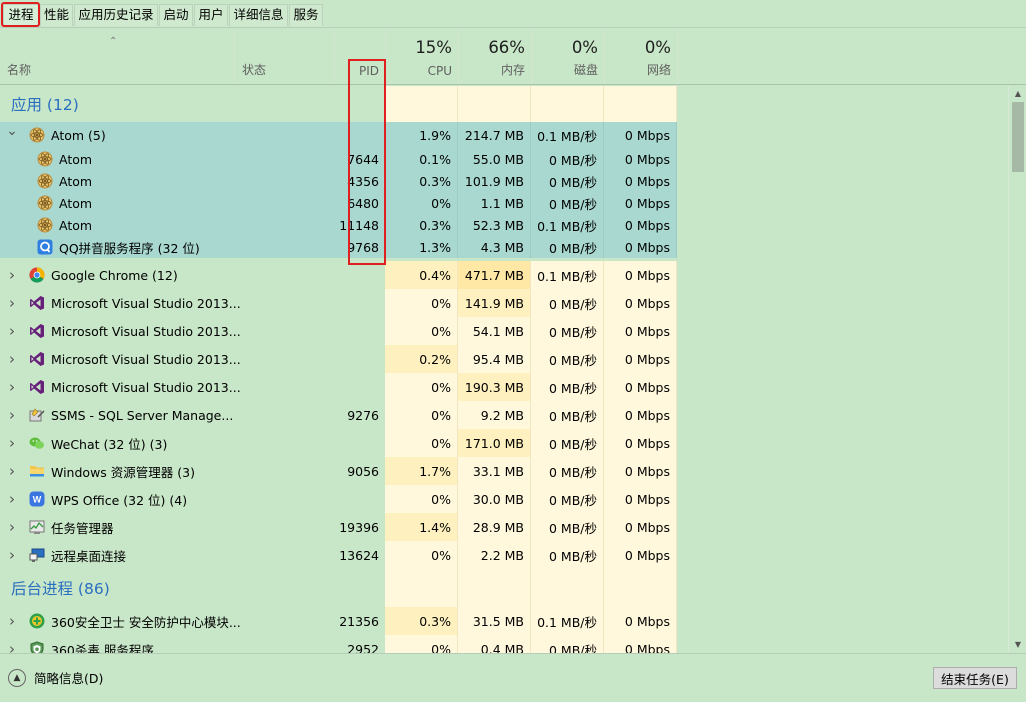 The width and height of the screenshot is (1026, 702). I want to click on fewer-details-label: 简略信息(D), so click(69, 678).